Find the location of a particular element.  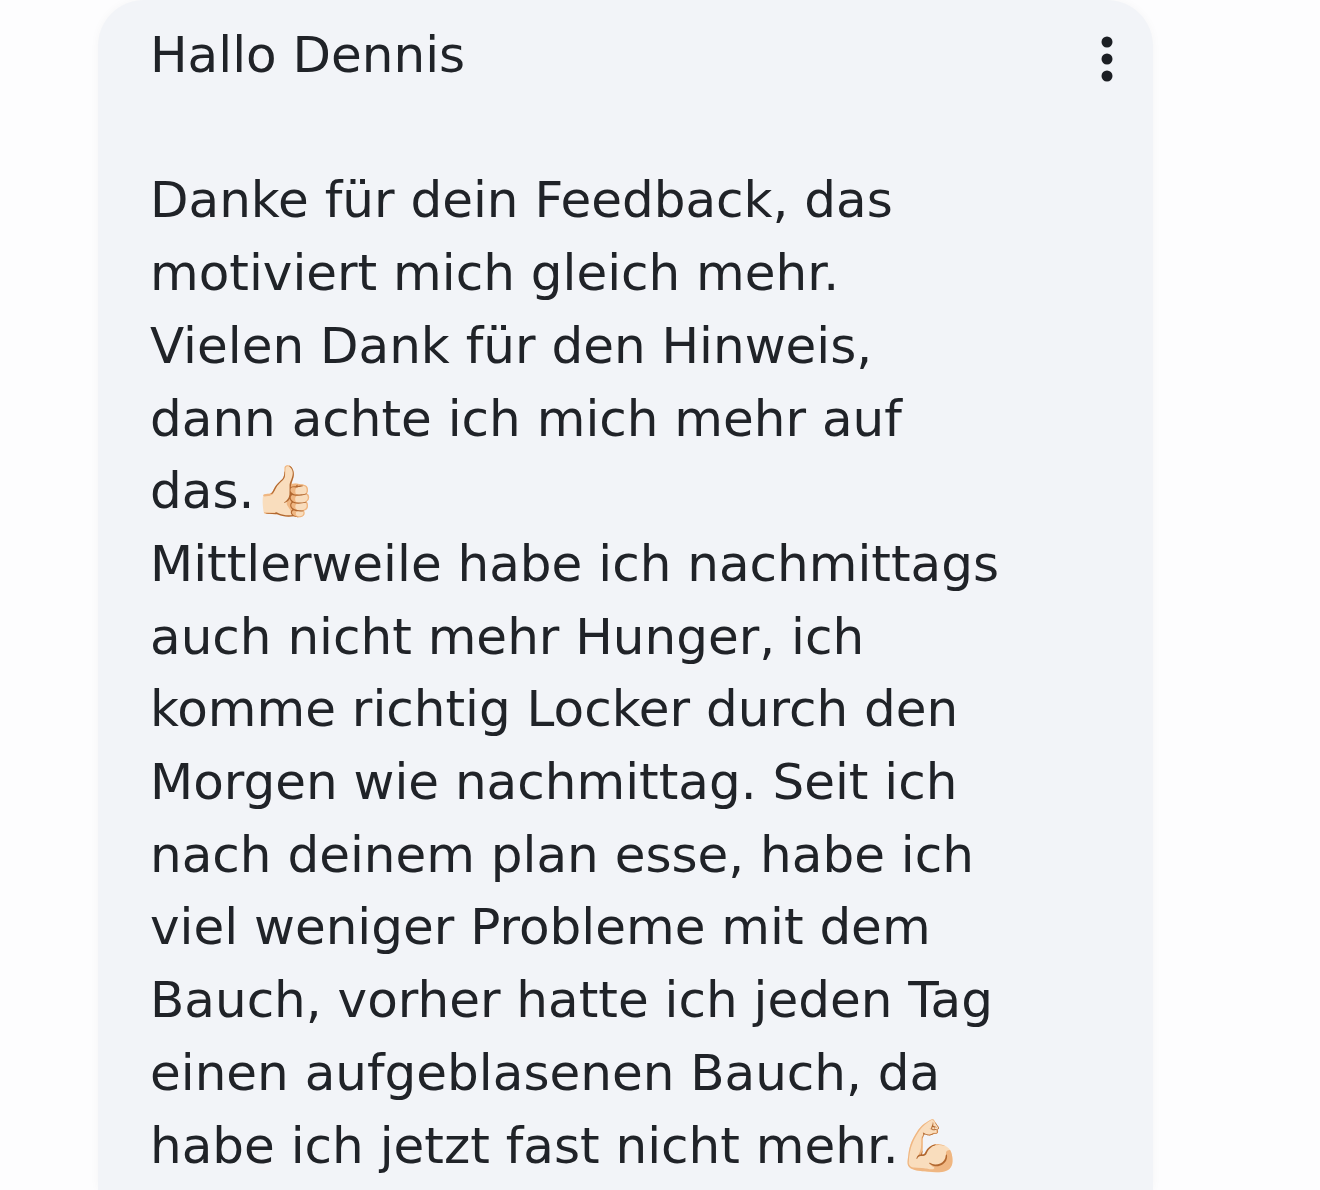

greeting-text: Hallo Dennis is located at coordinates (308, 55).